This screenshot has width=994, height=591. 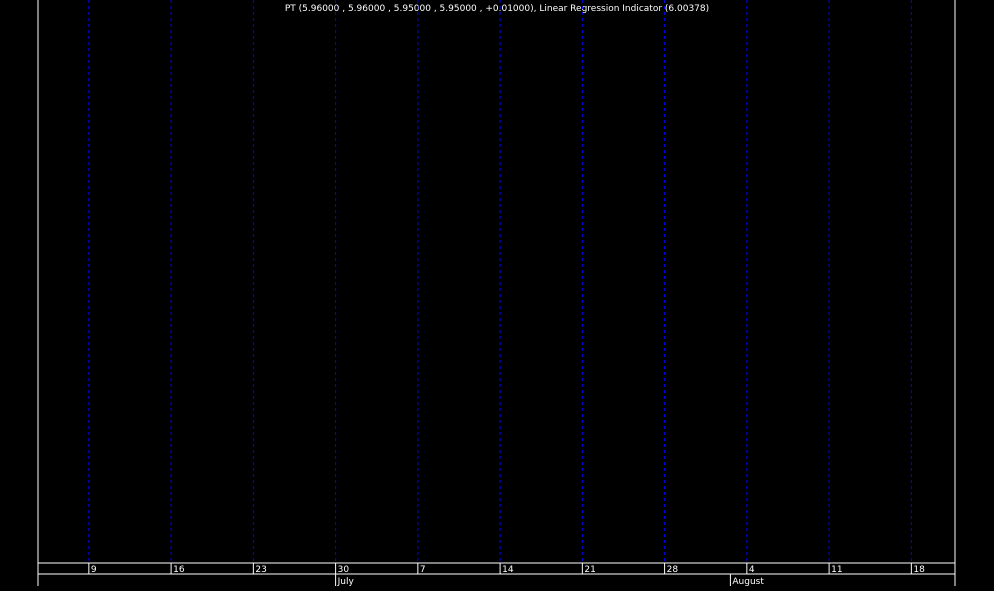 What do you see at coordinates (423, 570) in the screenshot?
I see `x-tick-label: 7` at bounding box center [423, 570].